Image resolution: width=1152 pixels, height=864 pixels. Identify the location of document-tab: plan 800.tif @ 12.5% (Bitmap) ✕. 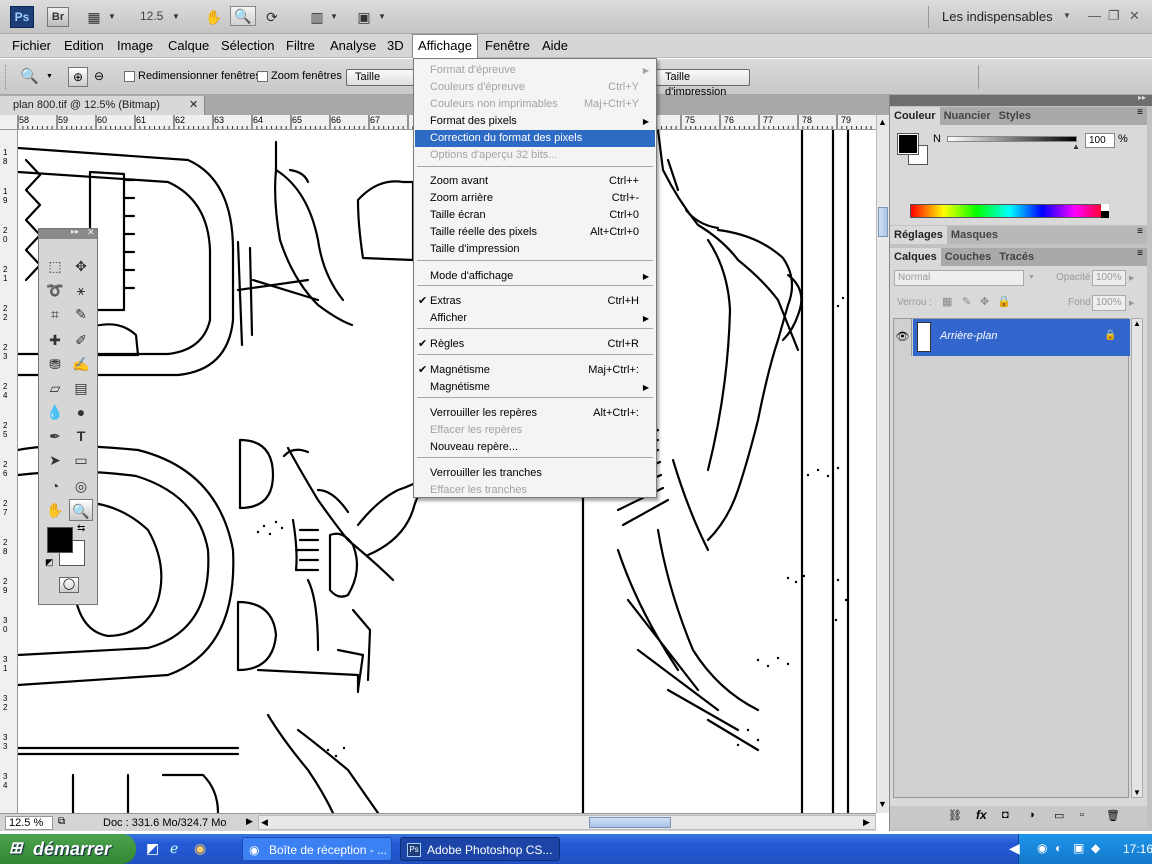
(102, 105).